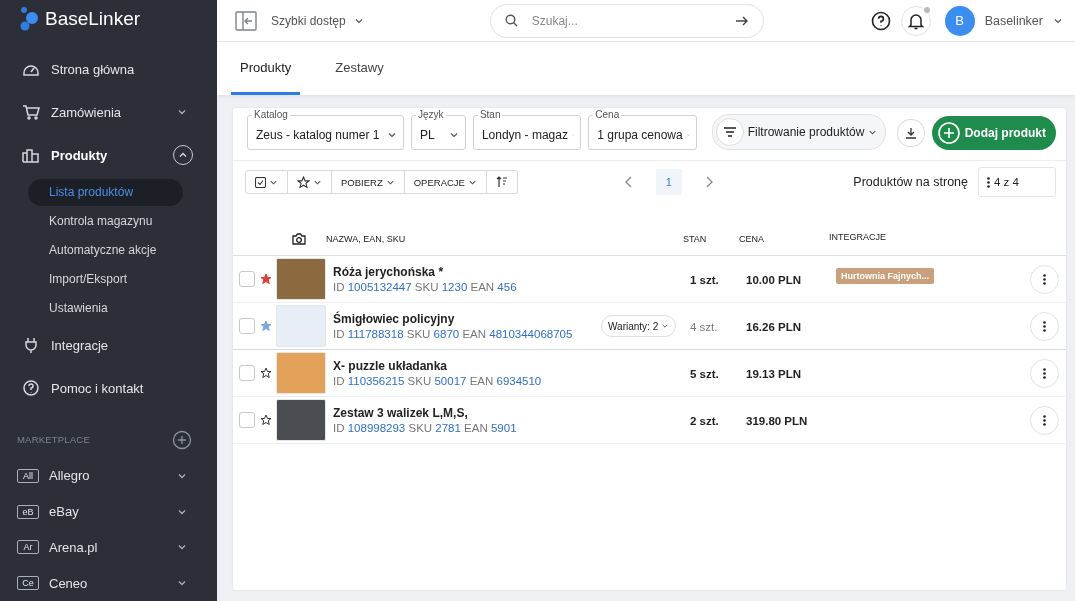  I want to click on nav-item: Produkty, so click(108, 155).